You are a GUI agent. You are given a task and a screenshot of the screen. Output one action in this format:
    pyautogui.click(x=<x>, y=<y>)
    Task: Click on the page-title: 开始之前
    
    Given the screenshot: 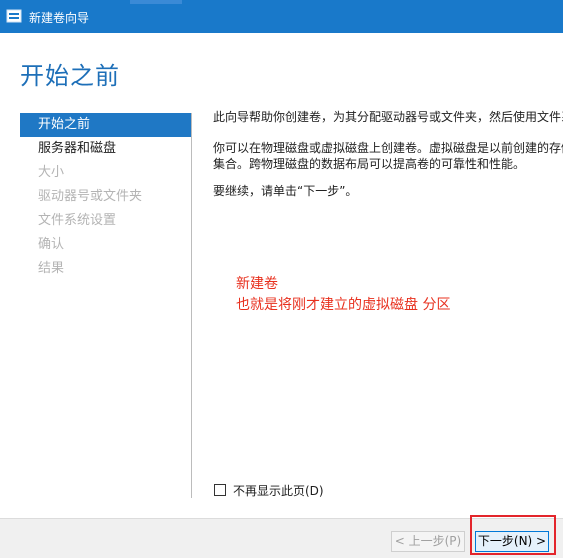 What is the action you would take?
    pyautogui.click(x=70, y=76)
    